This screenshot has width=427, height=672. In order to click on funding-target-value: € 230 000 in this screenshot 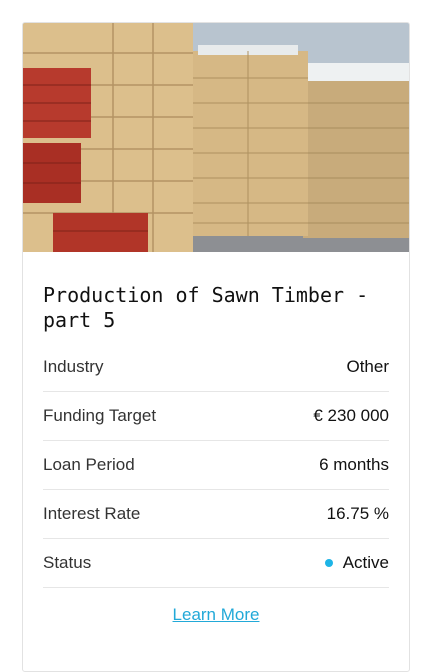, I will do `click(351, 415)`.